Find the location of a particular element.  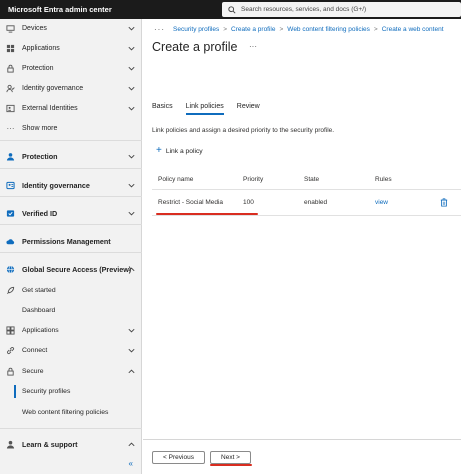

delete-icon is located at coordinates (444, 202).